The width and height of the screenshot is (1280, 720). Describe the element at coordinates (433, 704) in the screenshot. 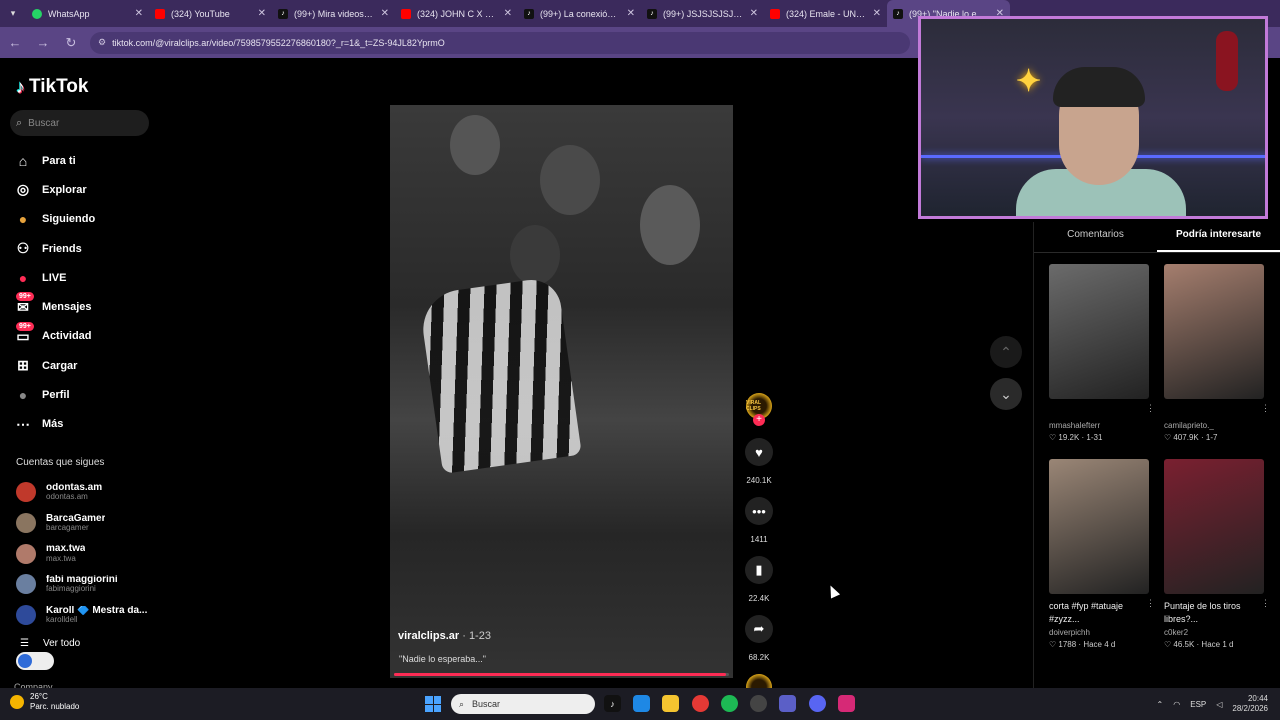

I see `windows-start-icon` at that location.